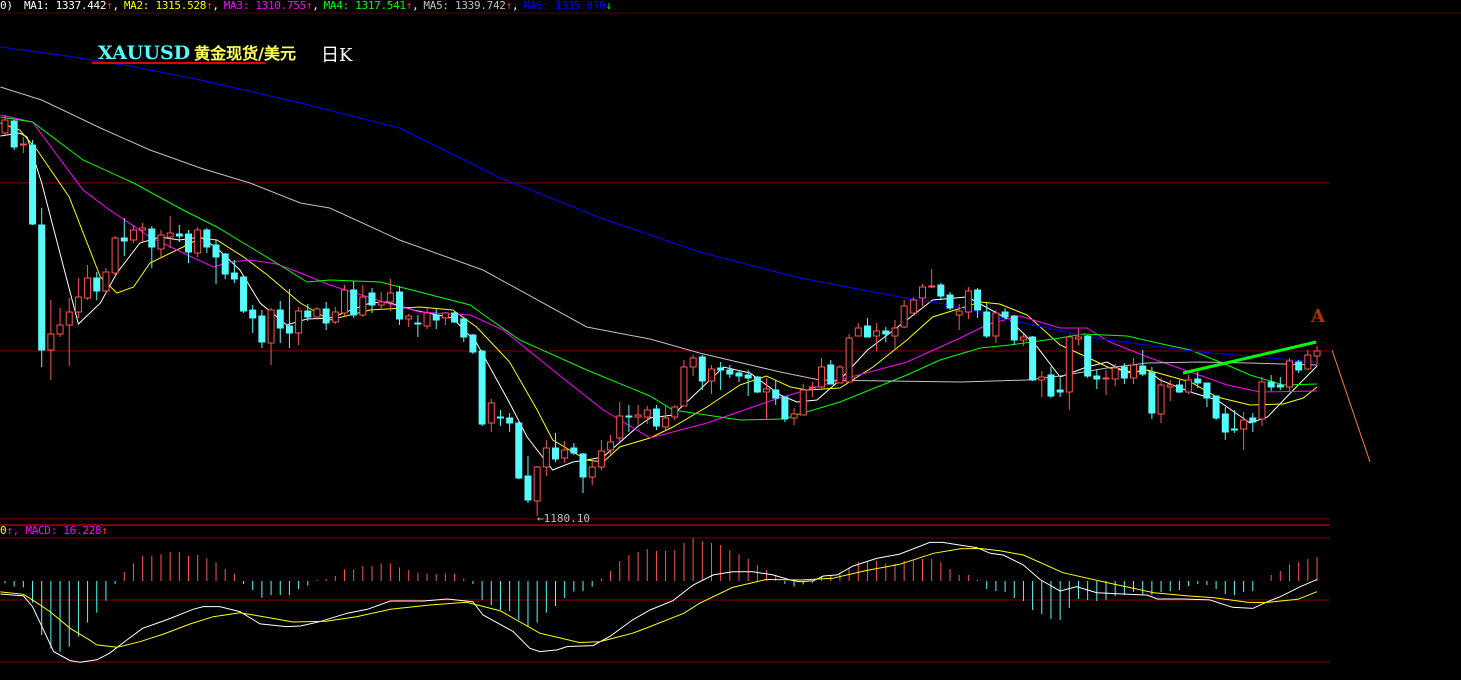 This screenshot has width=1461, height=680. Describe the element at coordinates (144, 53) in the screenshot. I see `symbol-label: XAUUSD` at that location.